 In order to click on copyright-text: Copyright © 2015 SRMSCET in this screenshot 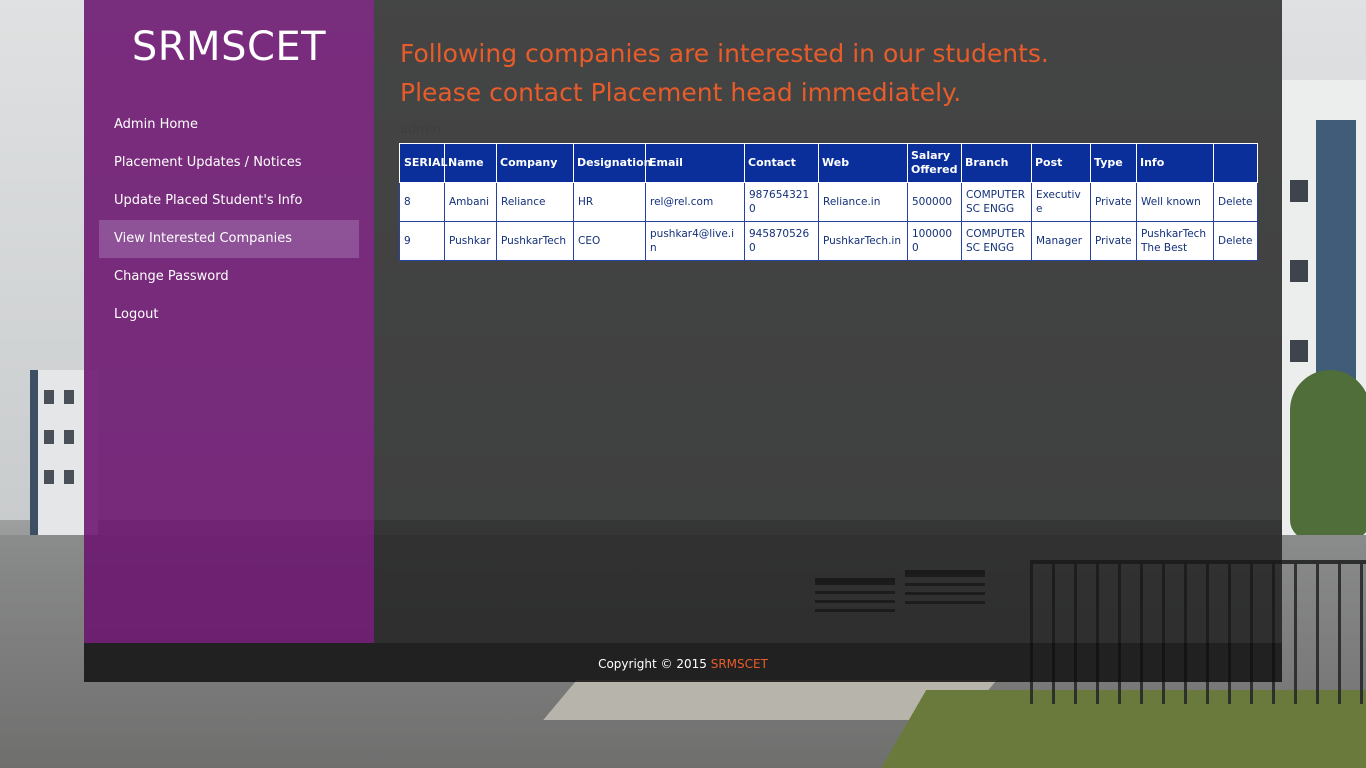, I will do `click(683, 664)`.